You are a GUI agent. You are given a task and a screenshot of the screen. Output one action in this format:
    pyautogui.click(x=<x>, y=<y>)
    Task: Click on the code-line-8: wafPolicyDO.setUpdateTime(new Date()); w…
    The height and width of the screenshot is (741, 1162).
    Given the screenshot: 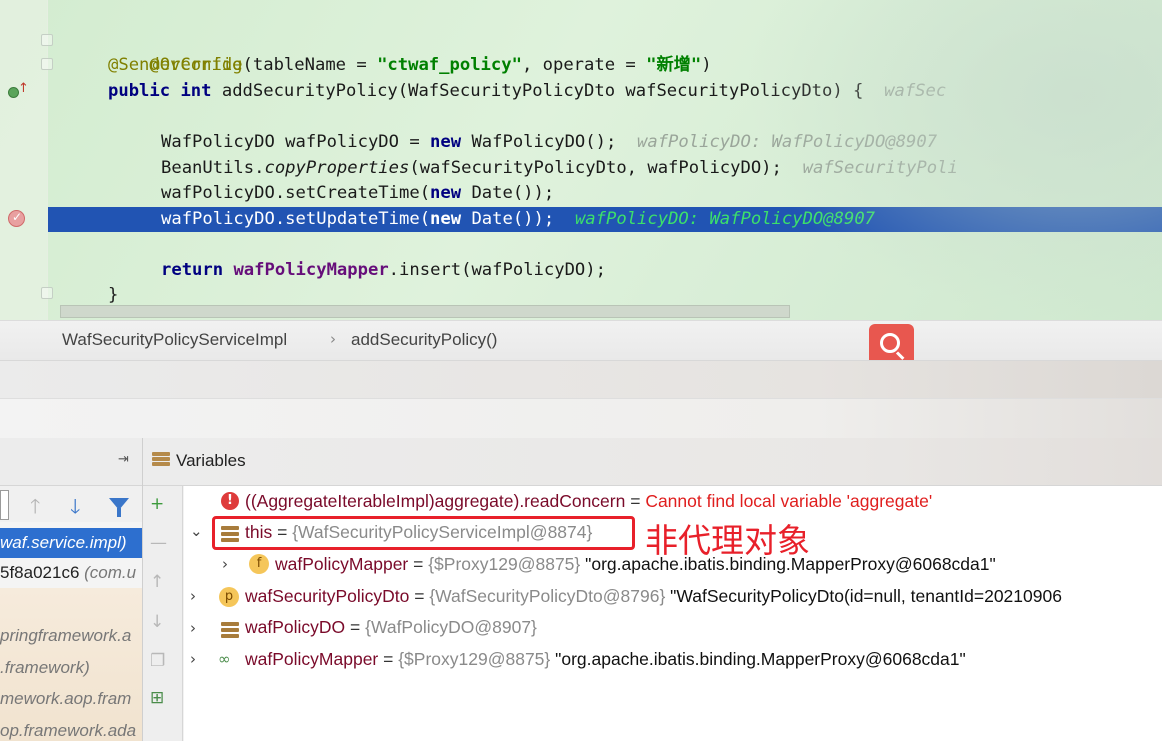 What is the action you would take?
    pyautogui.click(x=518, y=219)
    